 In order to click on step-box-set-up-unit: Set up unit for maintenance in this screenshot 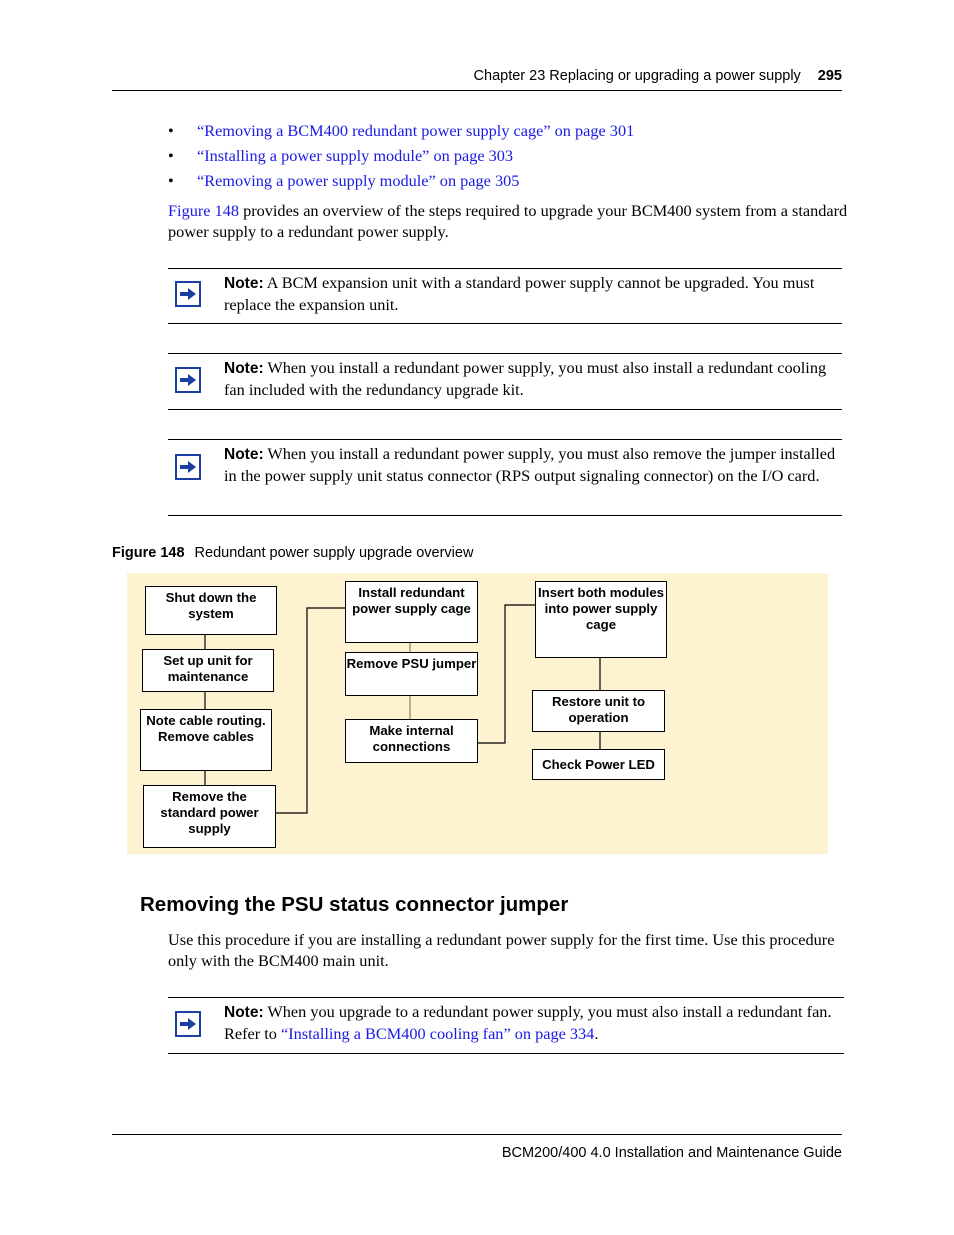, I will do `click(208, 670)`.